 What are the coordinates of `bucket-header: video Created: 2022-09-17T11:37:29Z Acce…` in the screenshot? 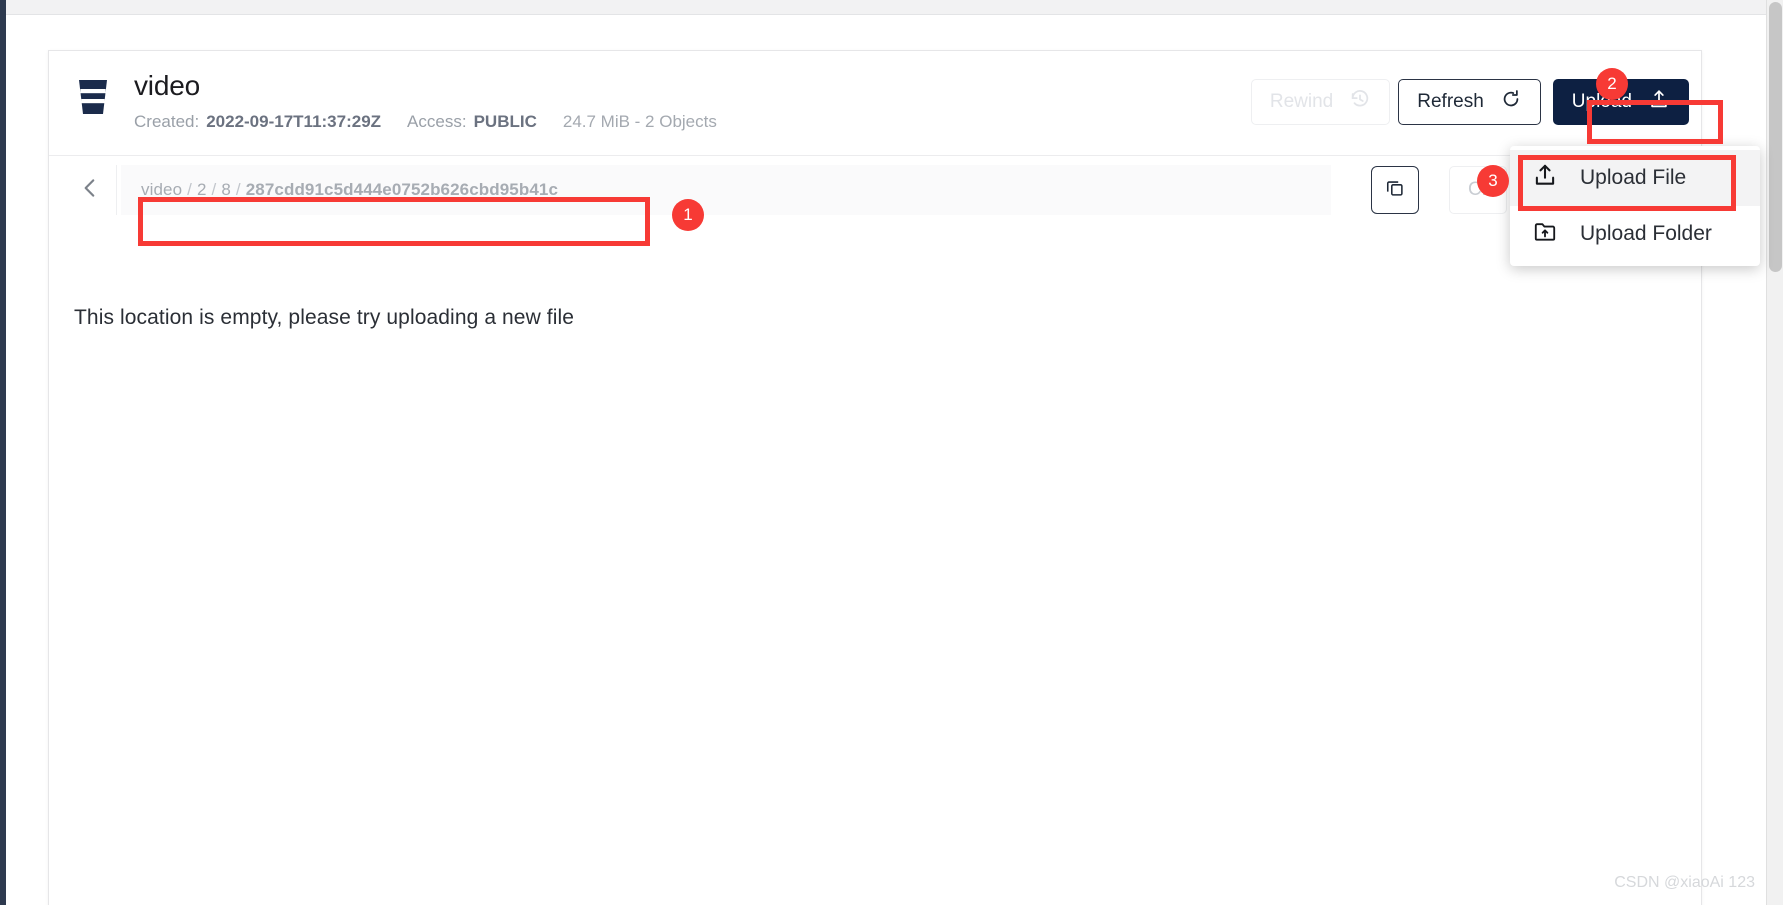 It's located at (875, 103).